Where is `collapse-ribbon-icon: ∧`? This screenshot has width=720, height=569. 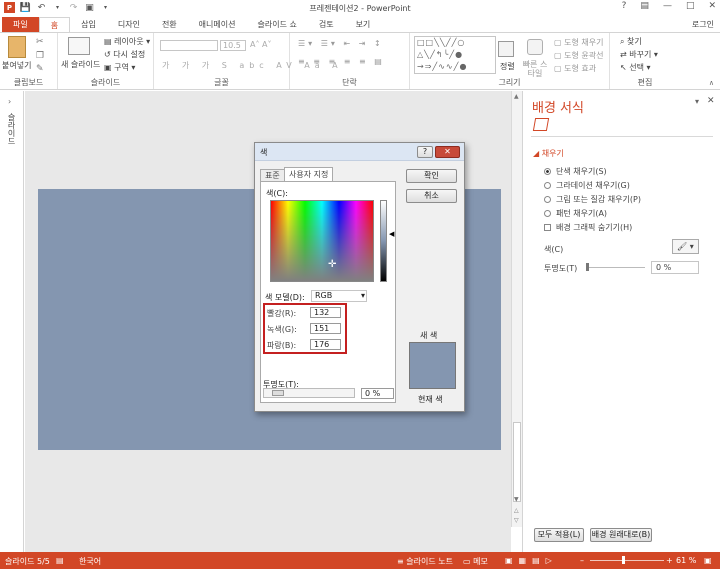 collapse-ribbon-icon: ∧ is located at coordinates (711, 83).